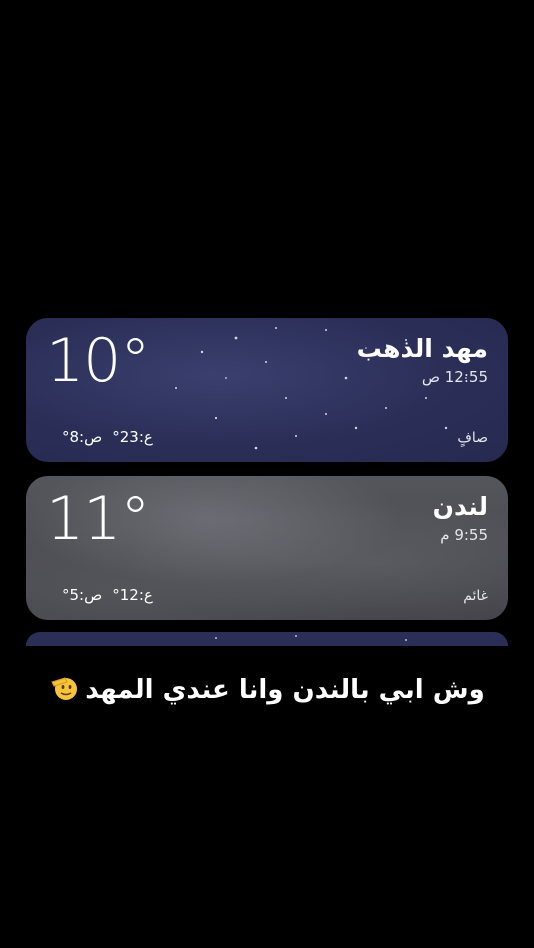 The height and width of the screenshot is (948, 534). Describe the element at coordinates (98, 361) in the screenshot. I see `temperature: 10°` at that location.